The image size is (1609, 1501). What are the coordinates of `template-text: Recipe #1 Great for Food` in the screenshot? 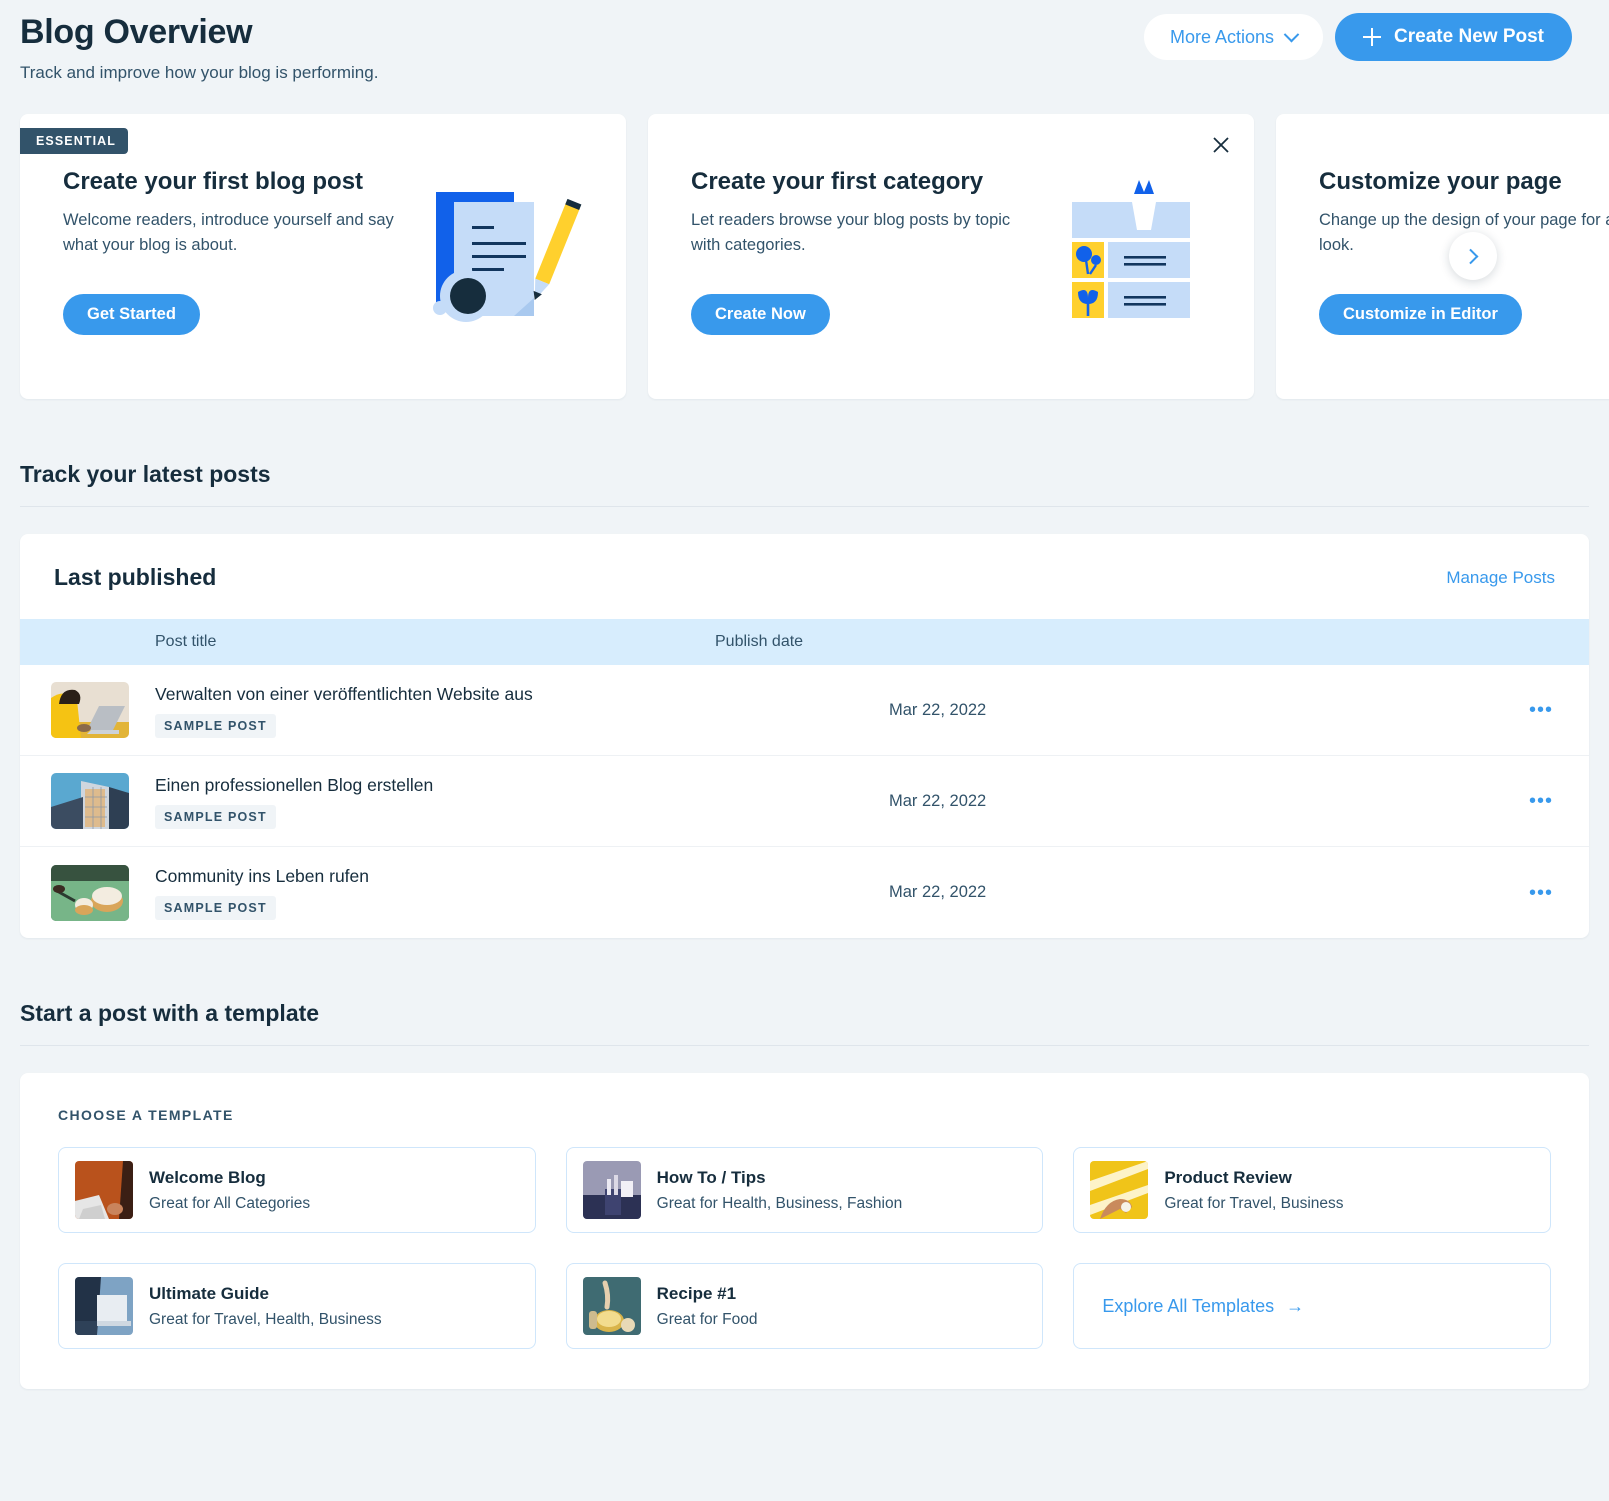 It's located at (699, 1306).